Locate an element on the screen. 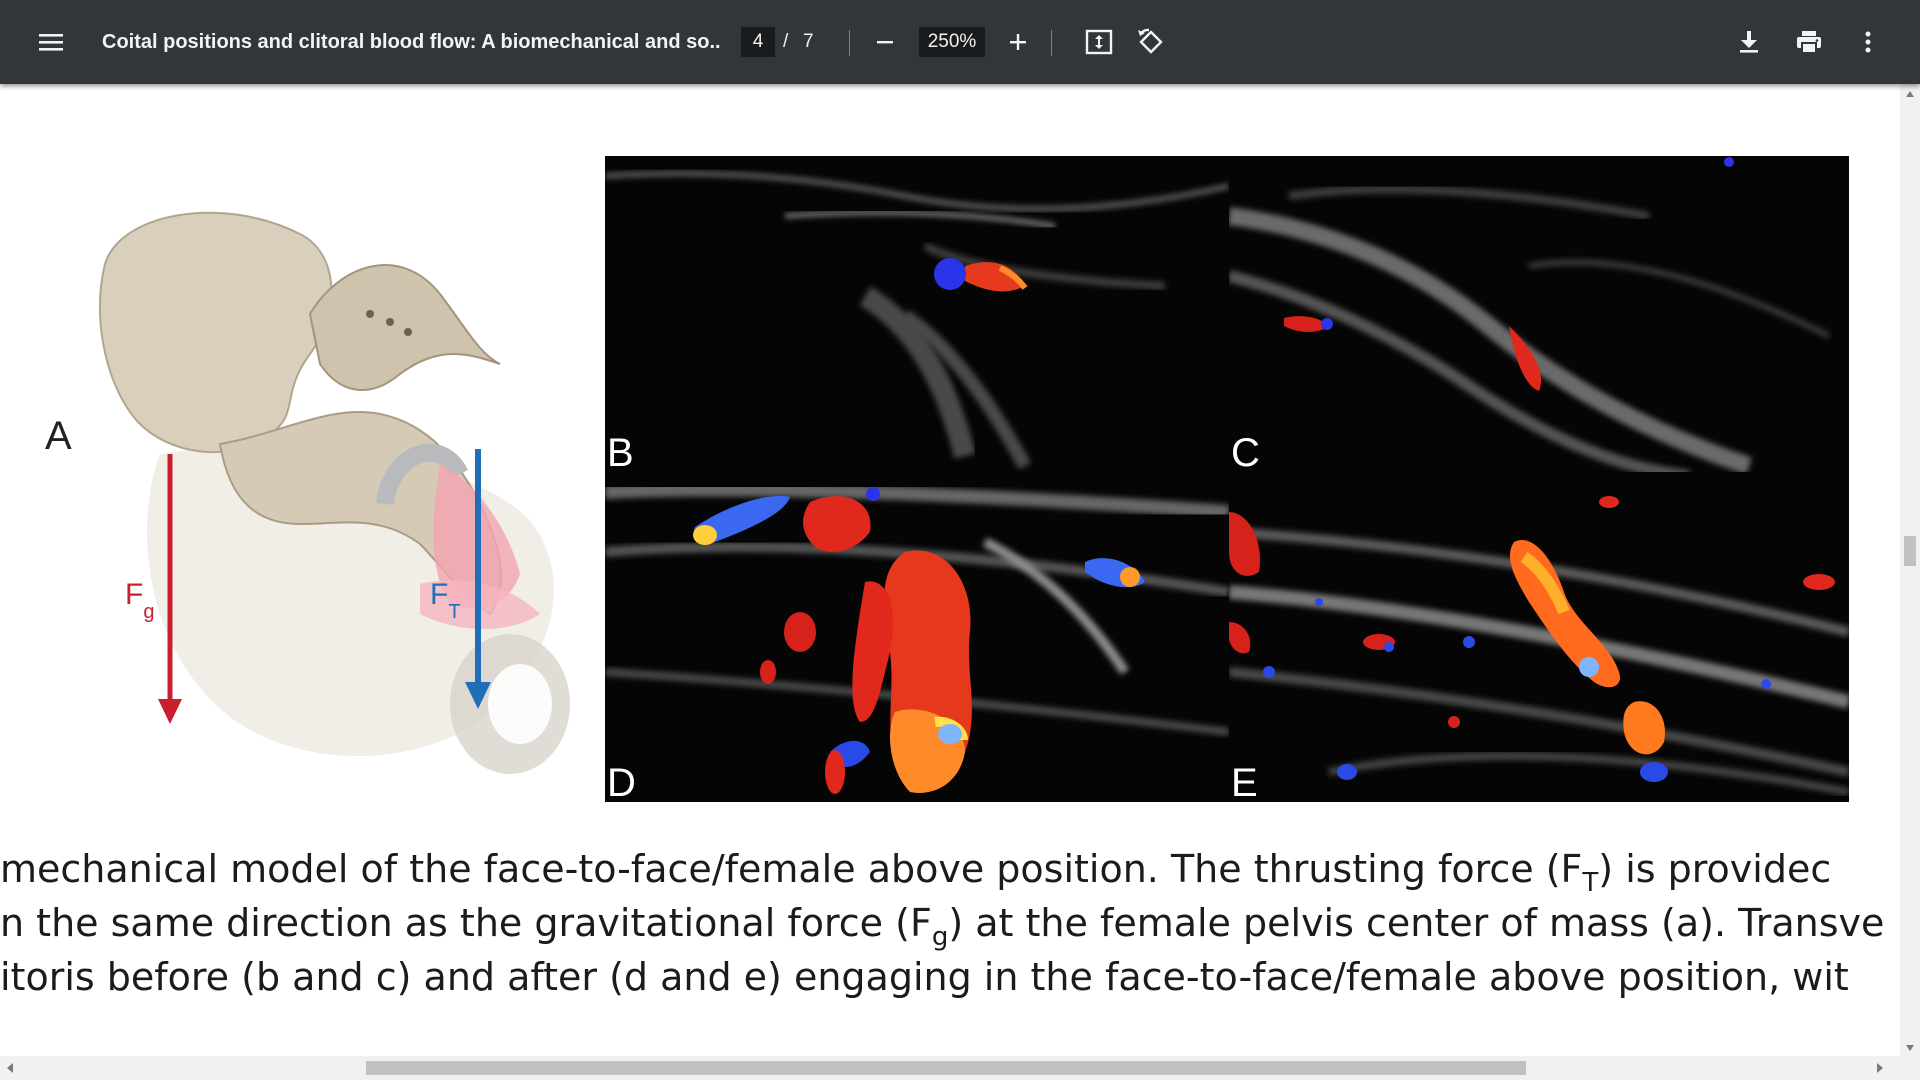  zoom-in-button is located at coordinates (1018, 42).